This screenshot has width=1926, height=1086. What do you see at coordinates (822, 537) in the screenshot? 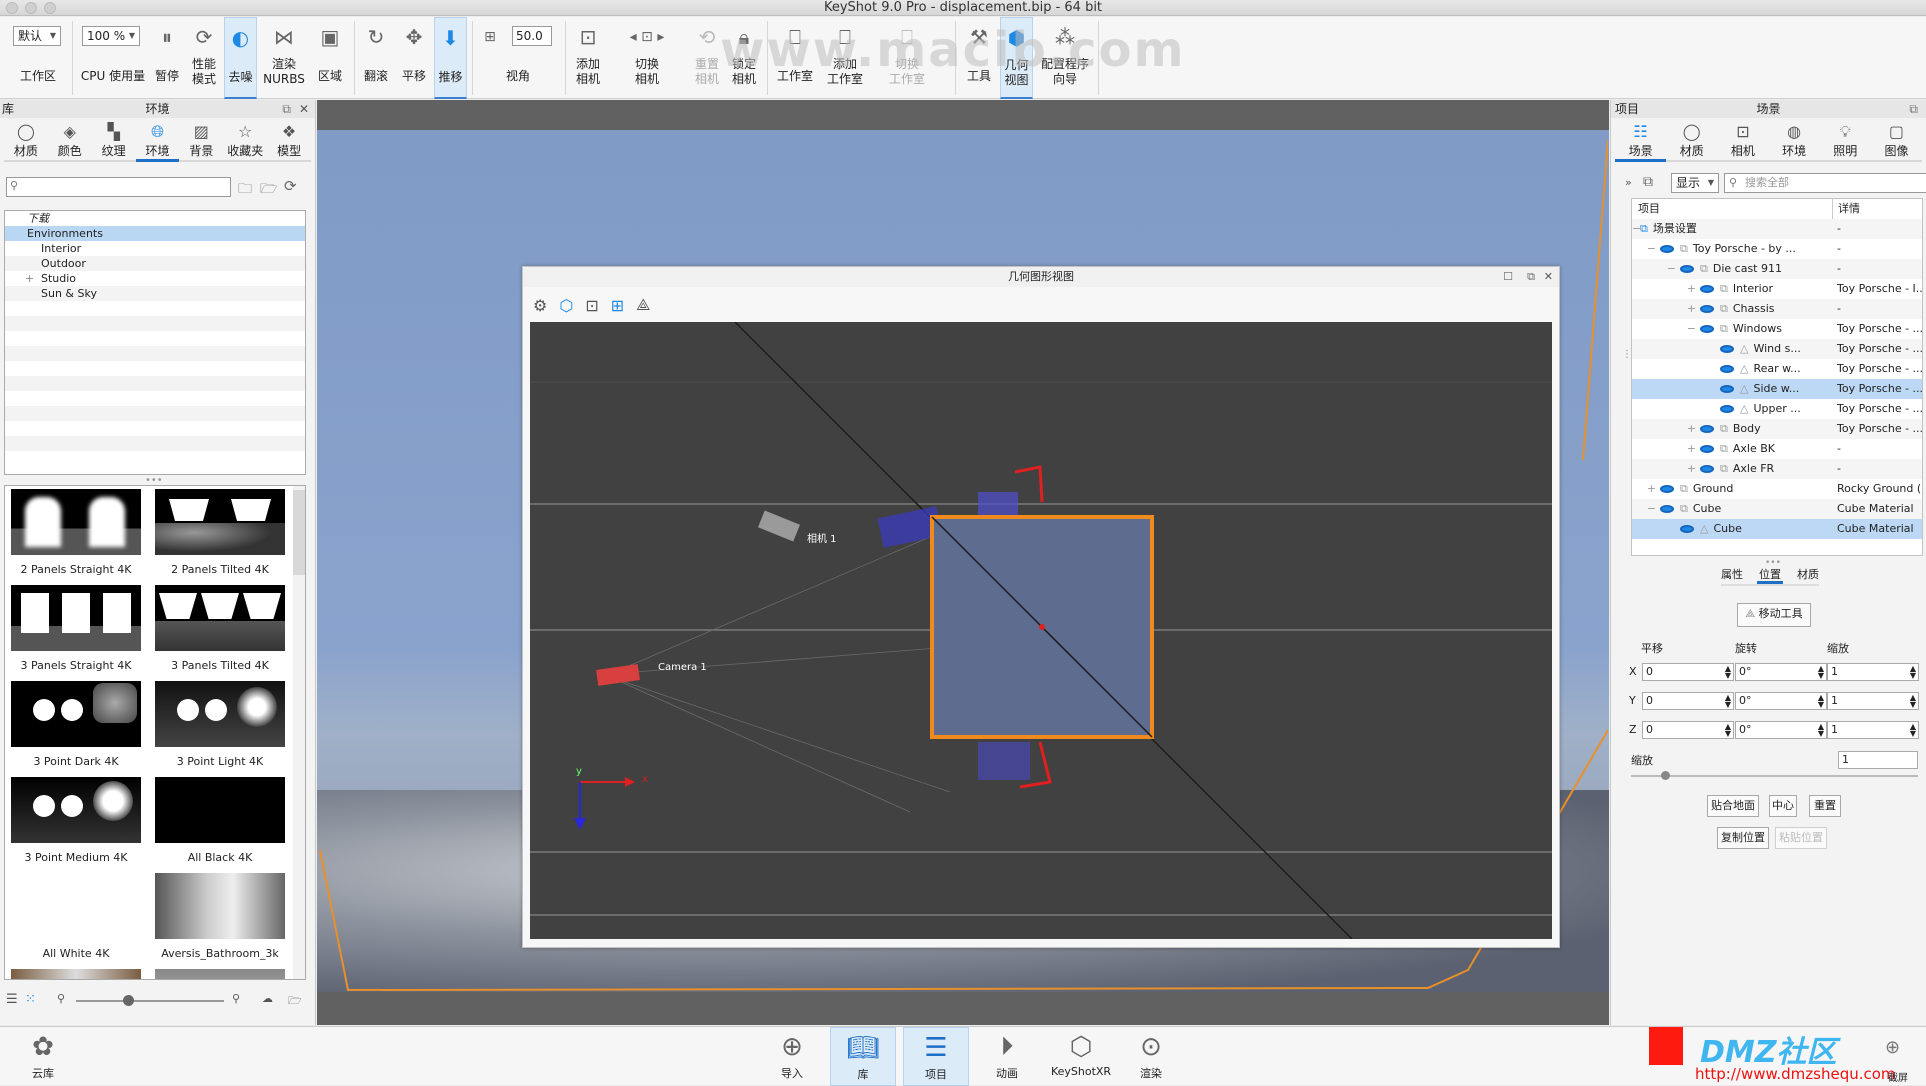
I see `camera-label: 相机 1` at bounding box center [822, 537].